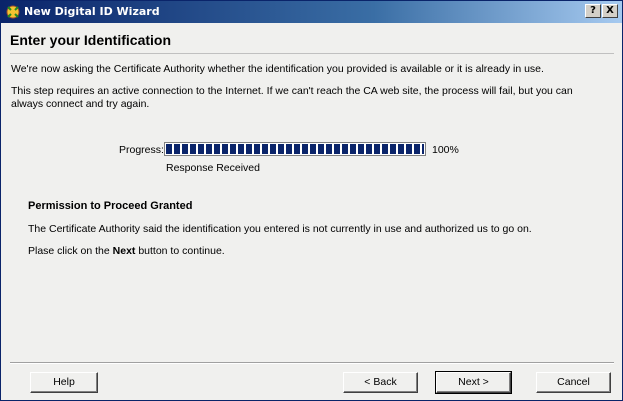  What do you see at coordinates (312, 41) in the screenshot?
I see `page-header: Enter your Identification` at bounding box center [312, 41].